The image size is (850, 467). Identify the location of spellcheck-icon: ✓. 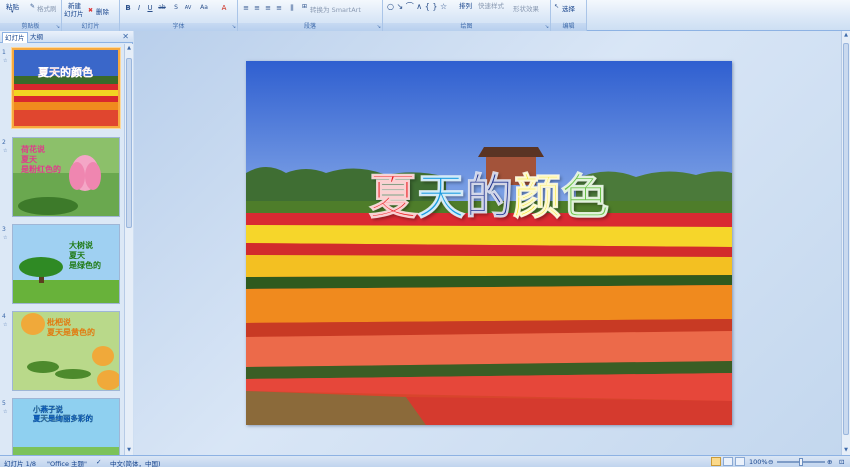
(98, 462).